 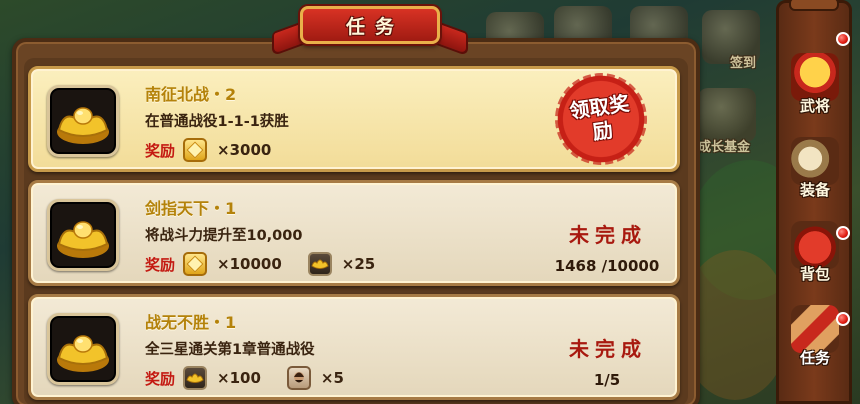 I want to click on reward-row: 奖励 ×10000 ×25, so click(x=273, y=264).